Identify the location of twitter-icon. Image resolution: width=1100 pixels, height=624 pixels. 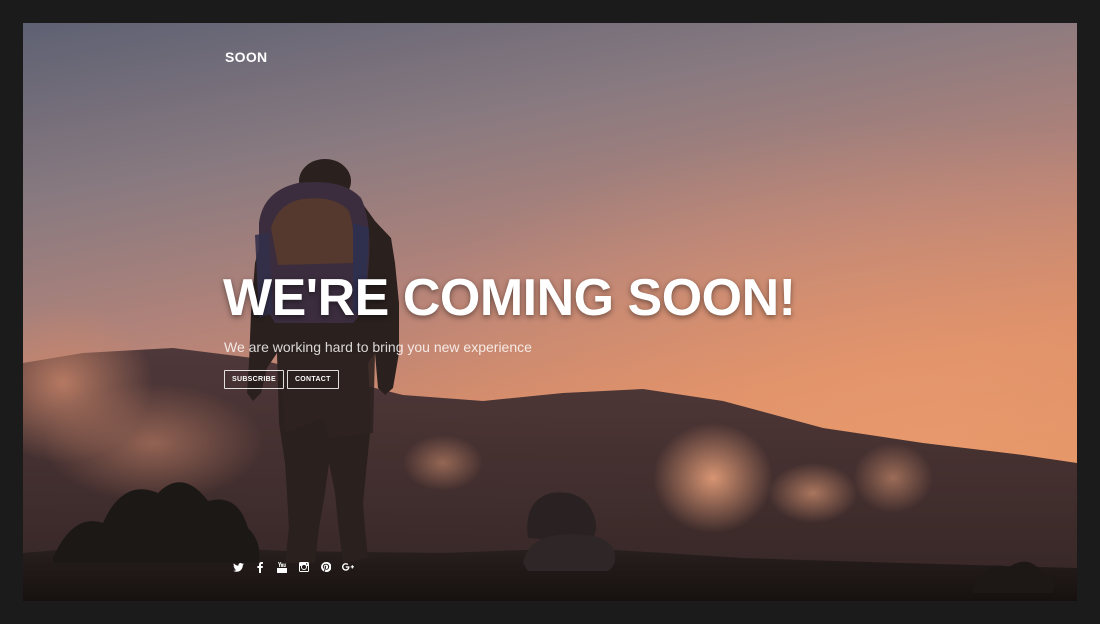
(238, 567).